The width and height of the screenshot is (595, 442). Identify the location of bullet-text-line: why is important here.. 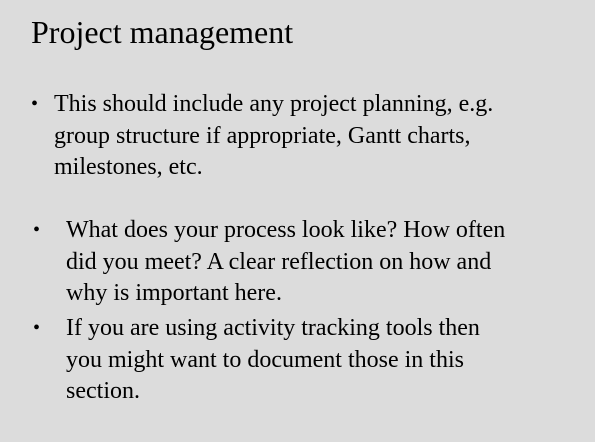
(174, 293).